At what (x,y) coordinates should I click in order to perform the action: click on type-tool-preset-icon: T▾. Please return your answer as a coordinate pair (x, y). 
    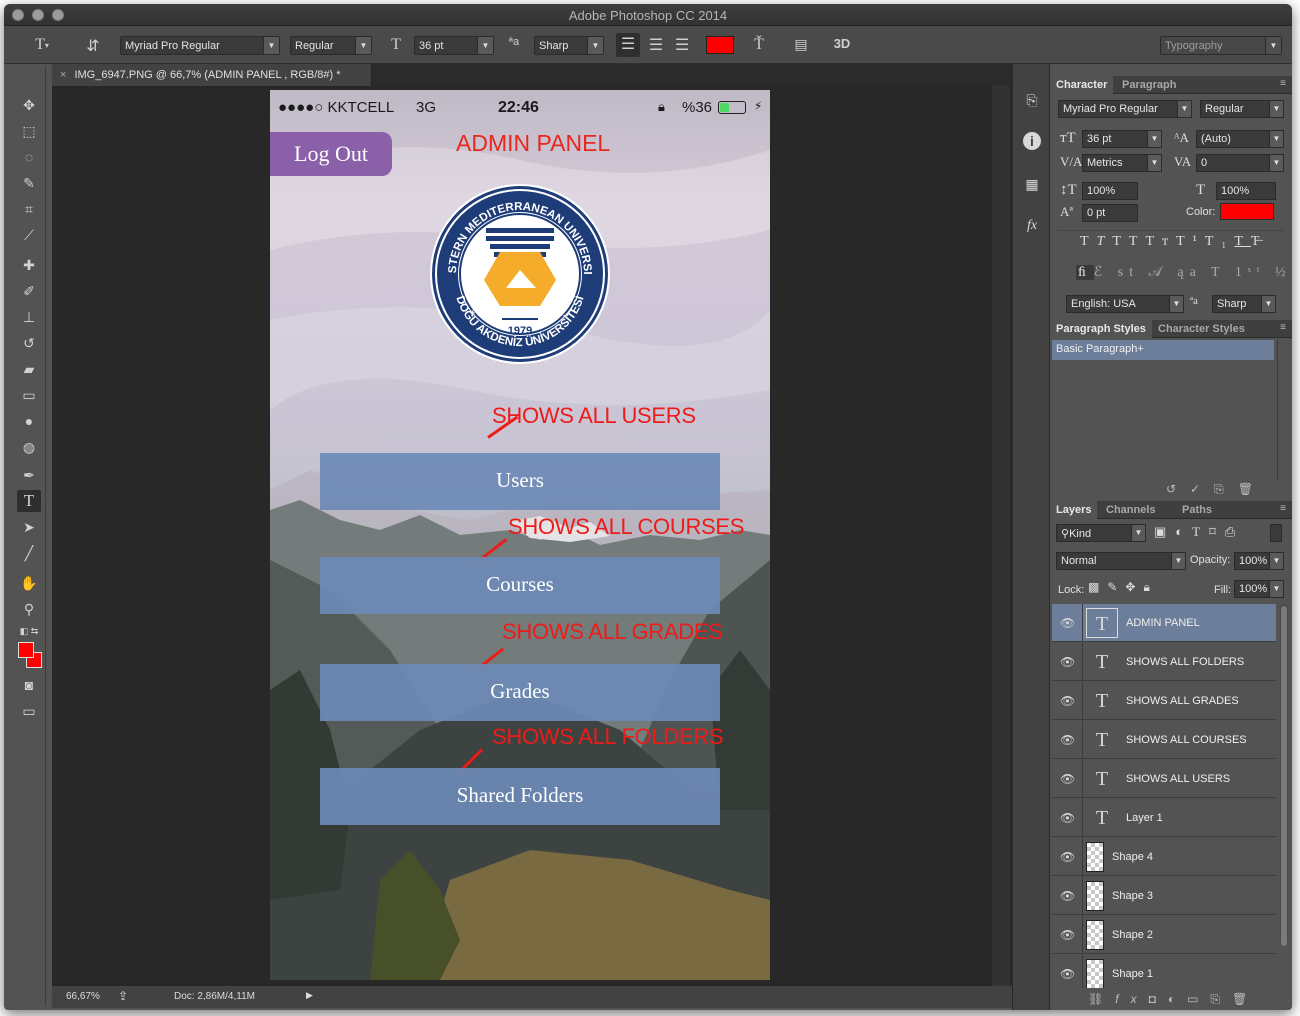
    Looking at the image, I should click on (42, 45).